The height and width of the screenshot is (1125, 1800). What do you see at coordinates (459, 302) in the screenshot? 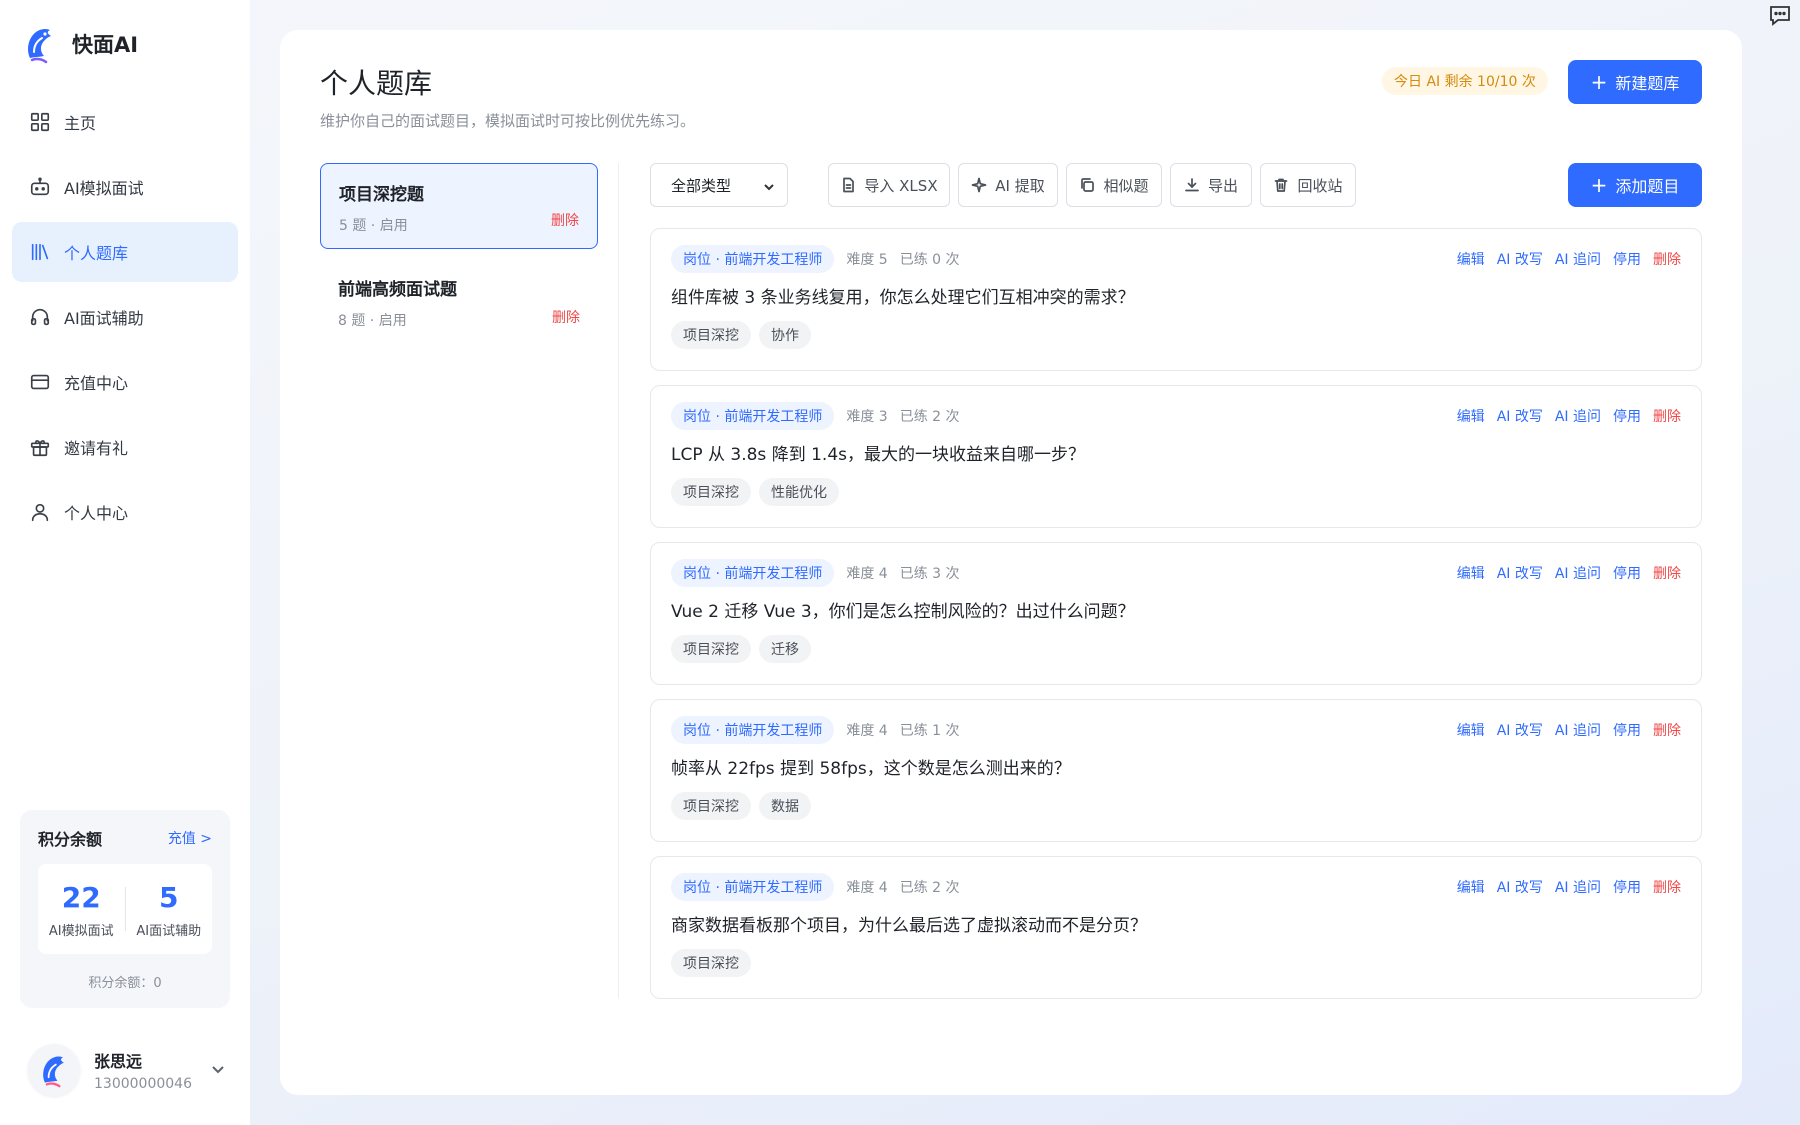
I see `bank-item: 前端高频面试题 8 题 · 启用 删除` at bounding box center [459, 302].